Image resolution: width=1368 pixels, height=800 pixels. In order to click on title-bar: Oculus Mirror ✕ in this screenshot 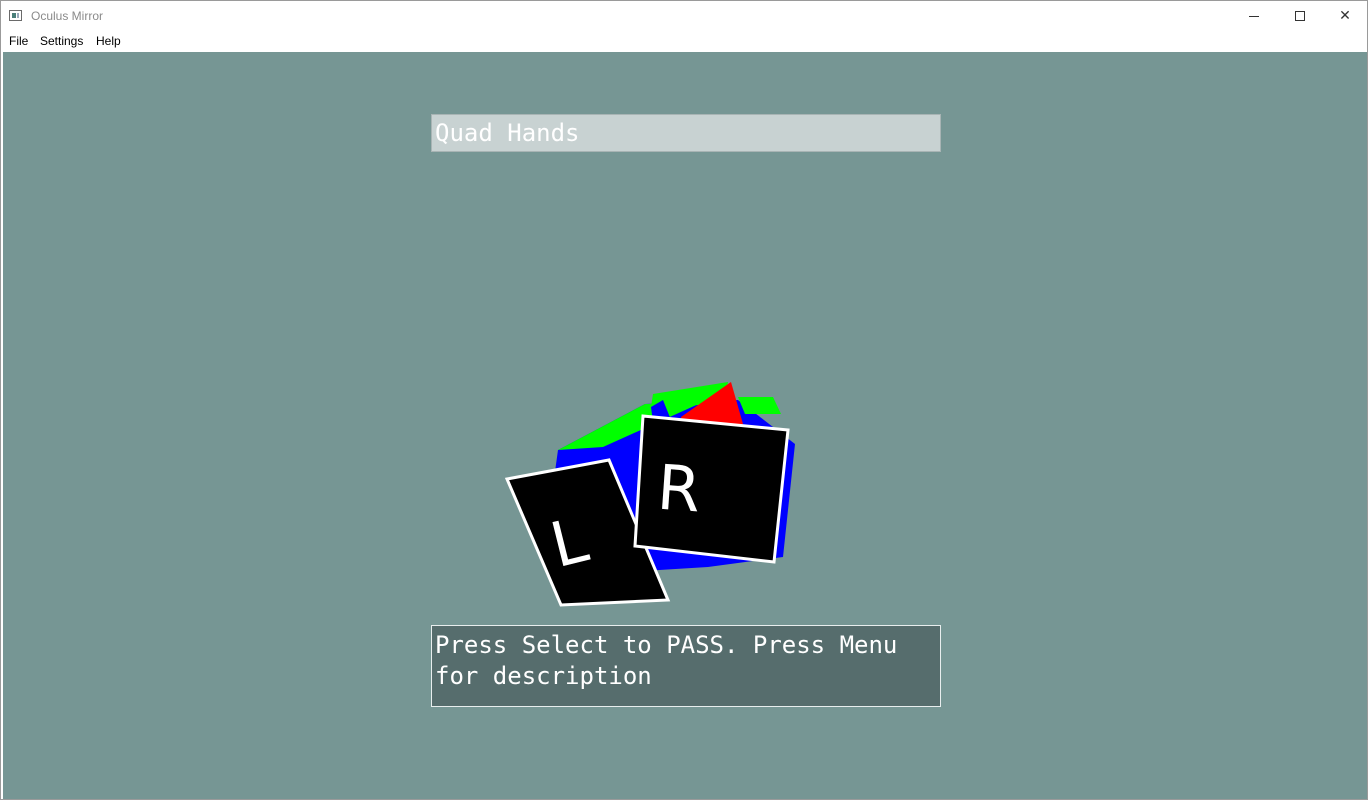, I will do `click(684, 16)`.